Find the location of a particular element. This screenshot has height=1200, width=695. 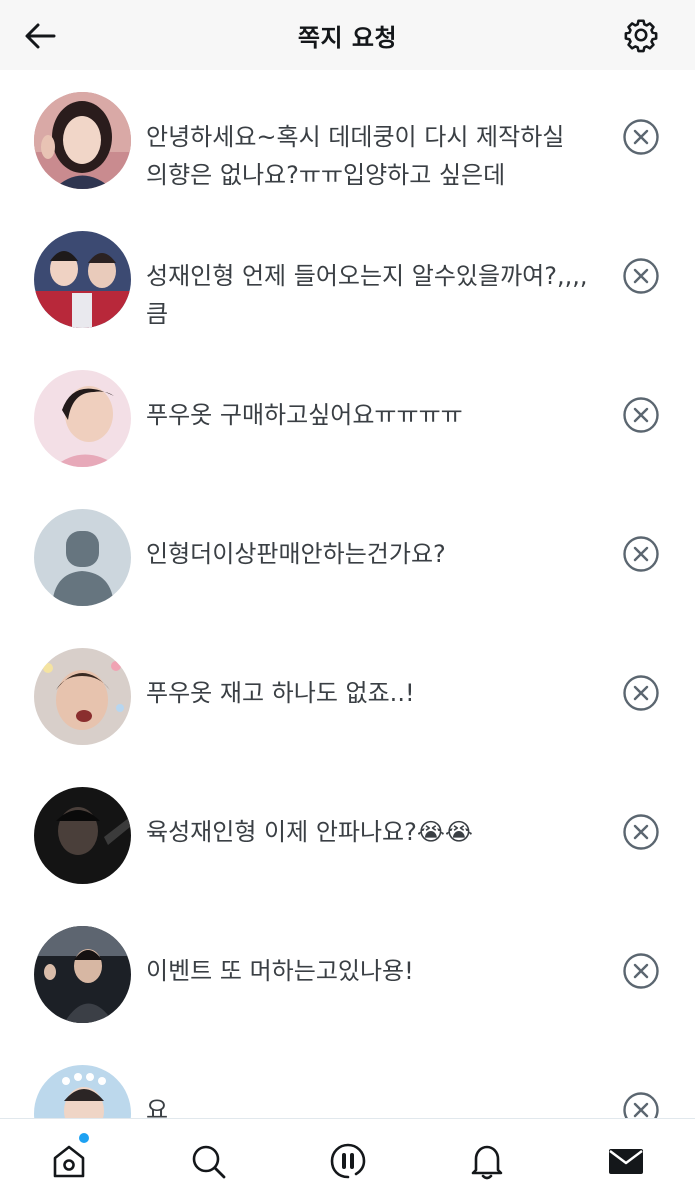

message-request-item: 요 is located at coordinates (347, 1080).